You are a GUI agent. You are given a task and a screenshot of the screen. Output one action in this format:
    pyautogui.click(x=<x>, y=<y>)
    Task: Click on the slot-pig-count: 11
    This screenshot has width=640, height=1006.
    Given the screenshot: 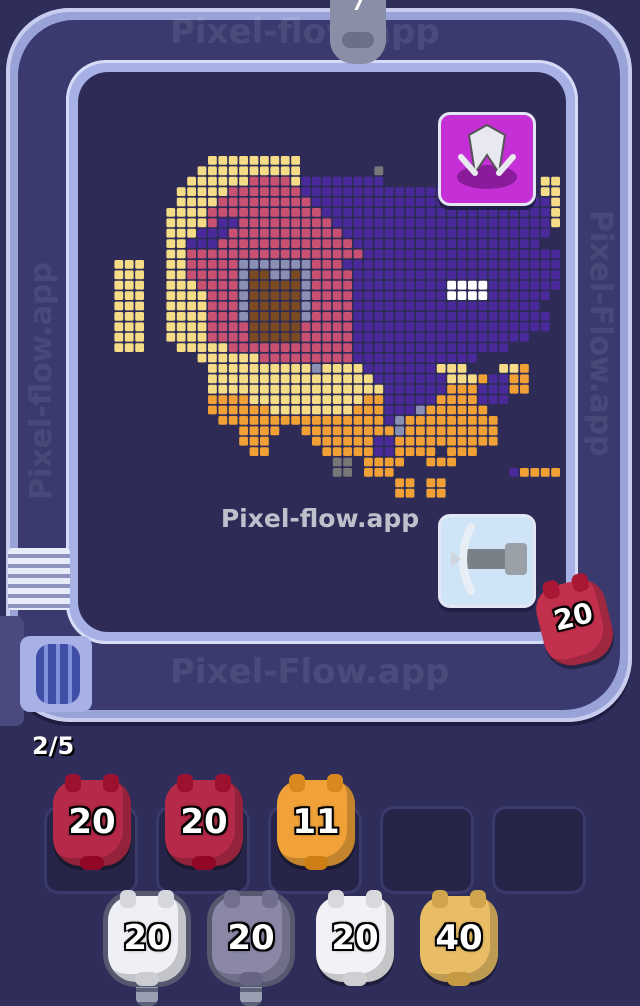 What is the action you would take?
    pyautogui.click(x=316, y=822)
    